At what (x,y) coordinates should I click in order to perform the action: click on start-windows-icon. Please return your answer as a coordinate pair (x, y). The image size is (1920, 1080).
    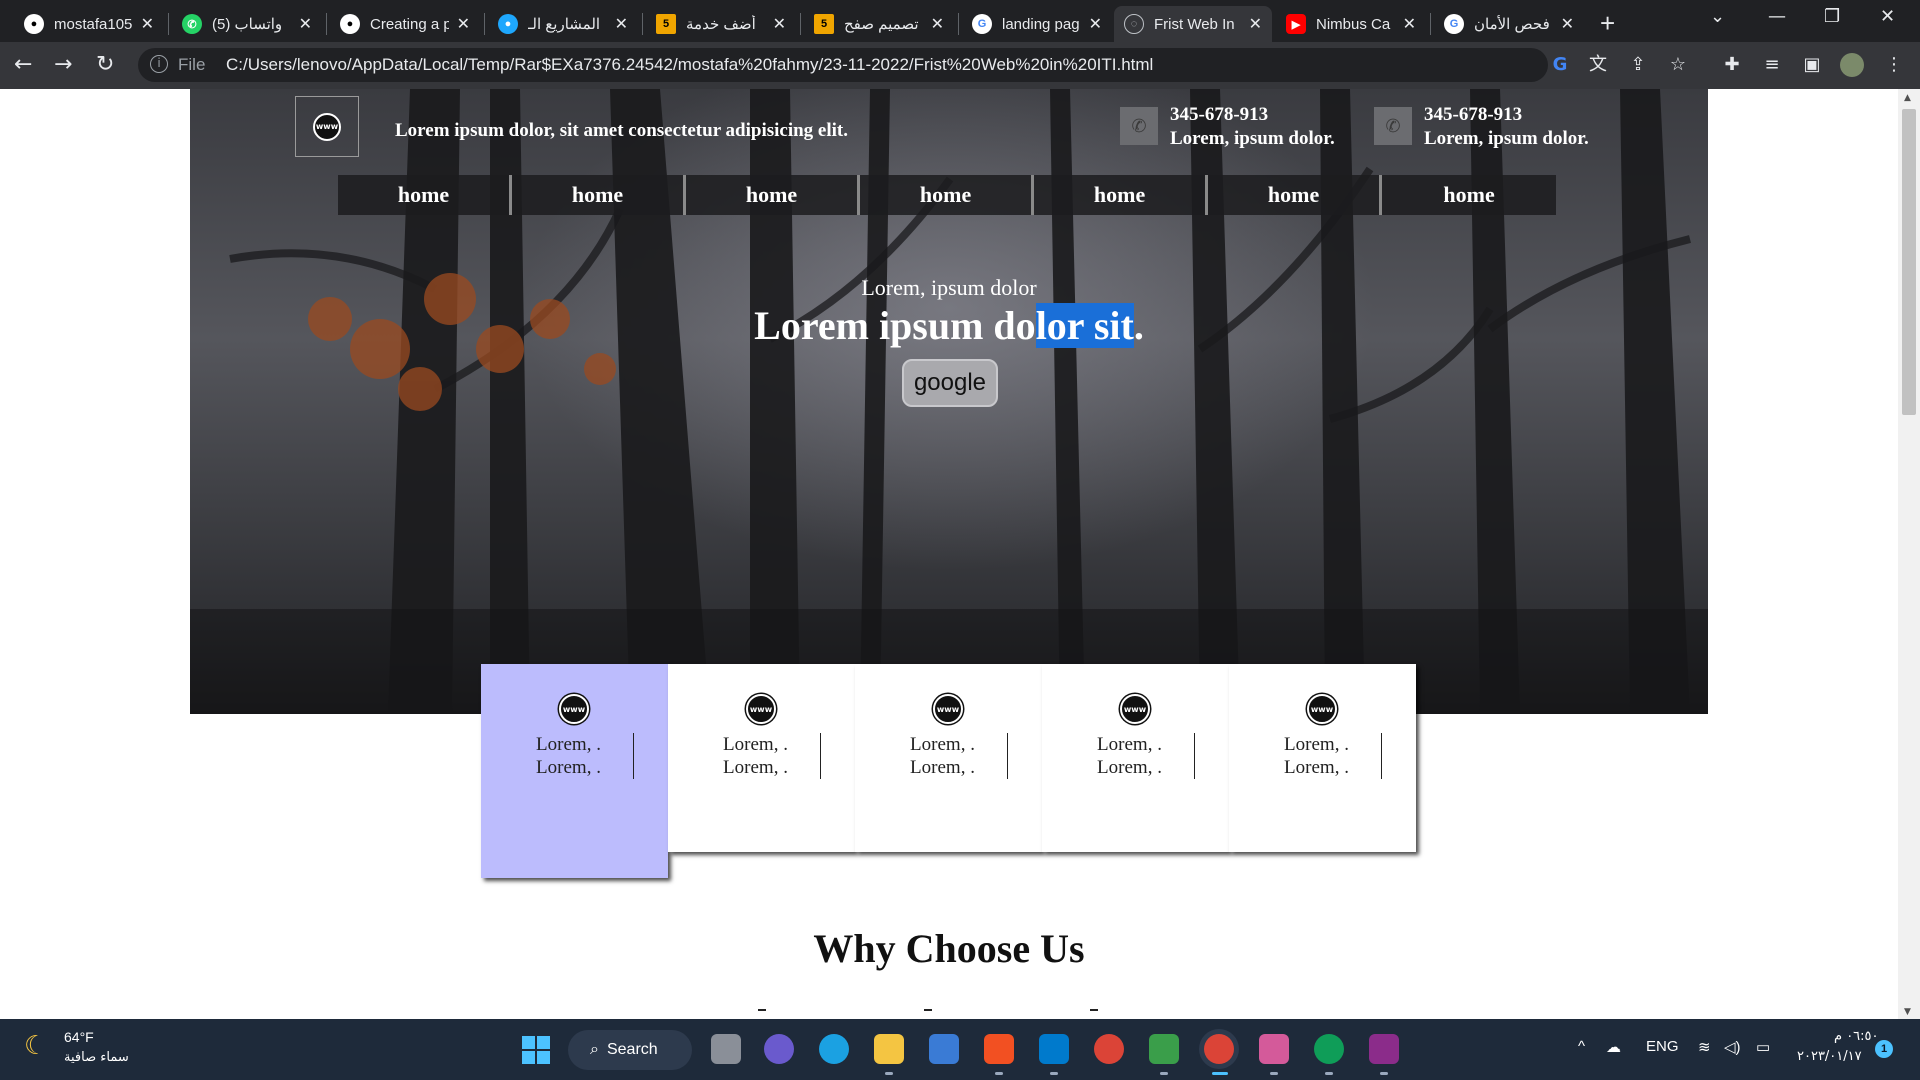
    Looking at the image, I should click on (536, 1050).